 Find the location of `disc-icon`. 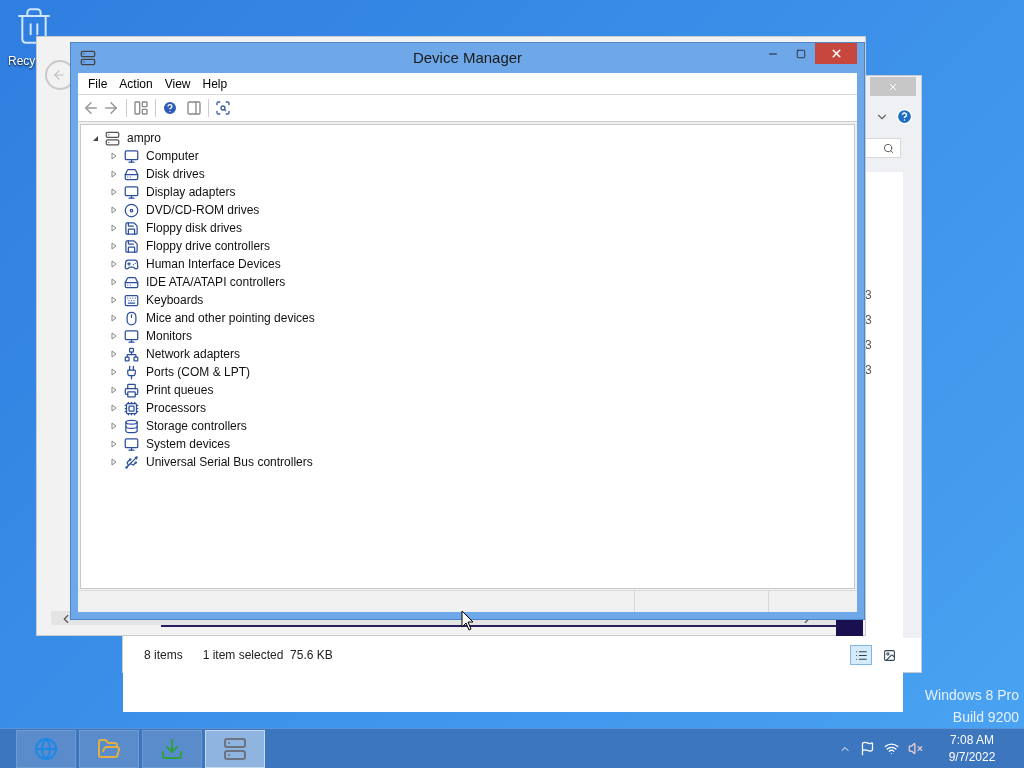

disc-icon is located at coordinates (131, 210).